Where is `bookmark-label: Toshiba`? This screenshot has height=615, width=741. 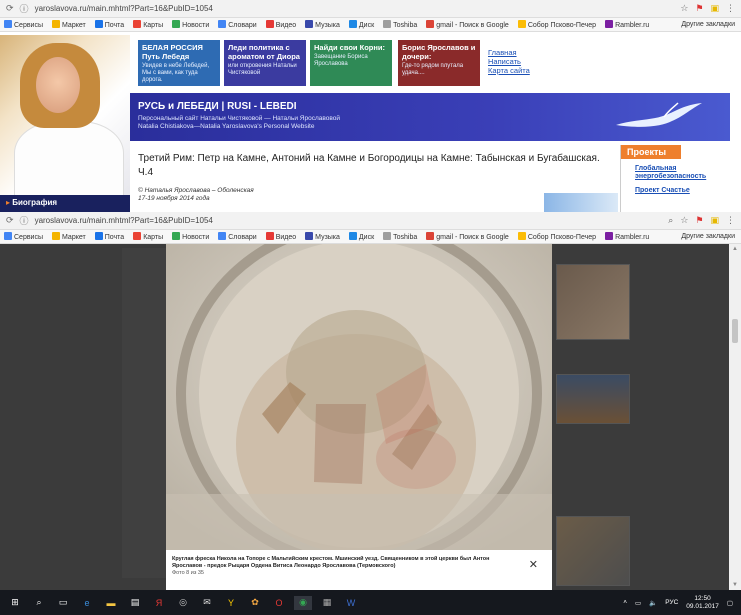 bookmark-label: Toshiba is located at coordinates (405, 25).